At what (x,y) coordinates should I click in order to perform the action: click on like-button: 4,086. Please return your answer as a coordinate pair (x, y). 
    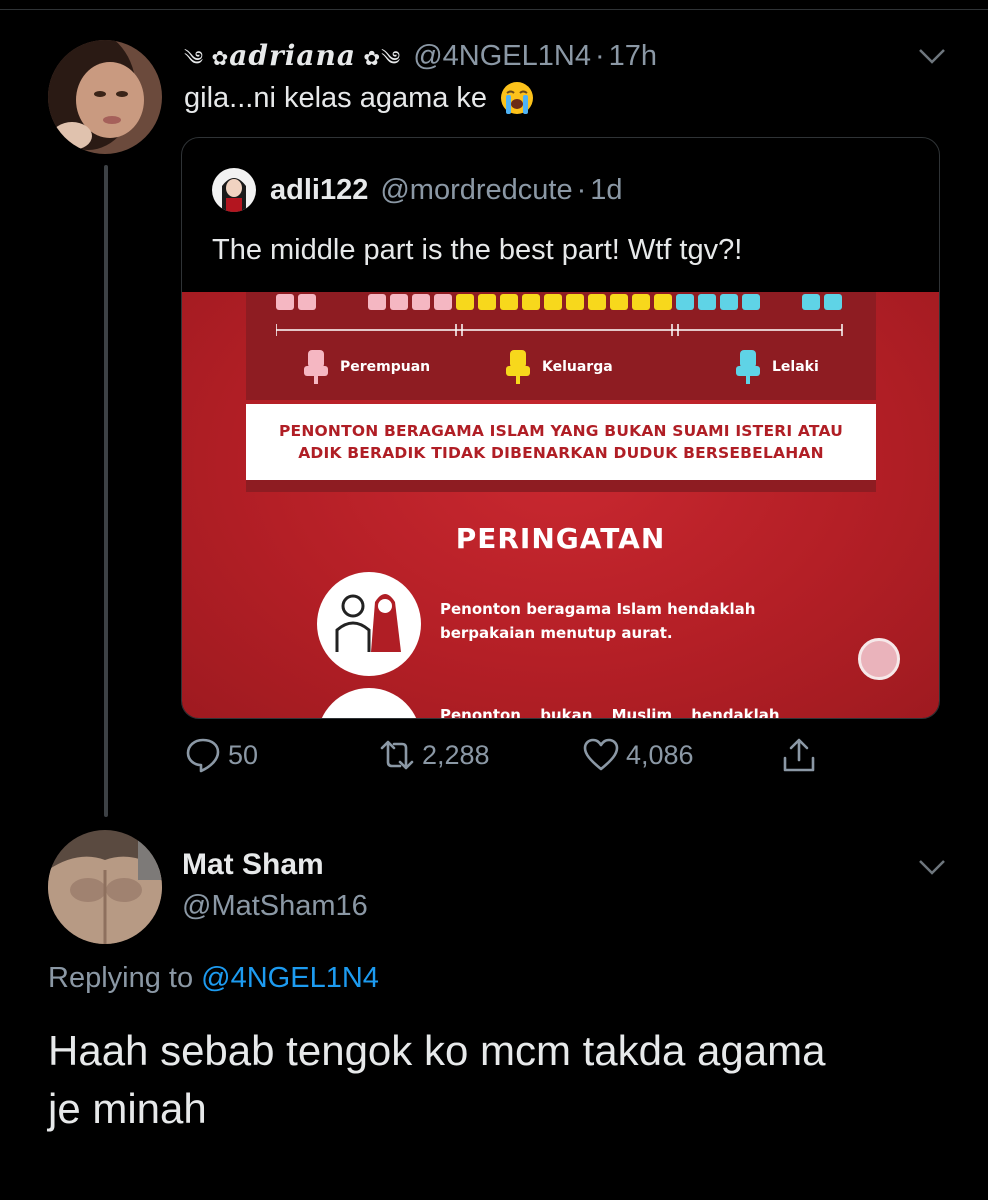
    Looking at the image, I should click on (638, 755).